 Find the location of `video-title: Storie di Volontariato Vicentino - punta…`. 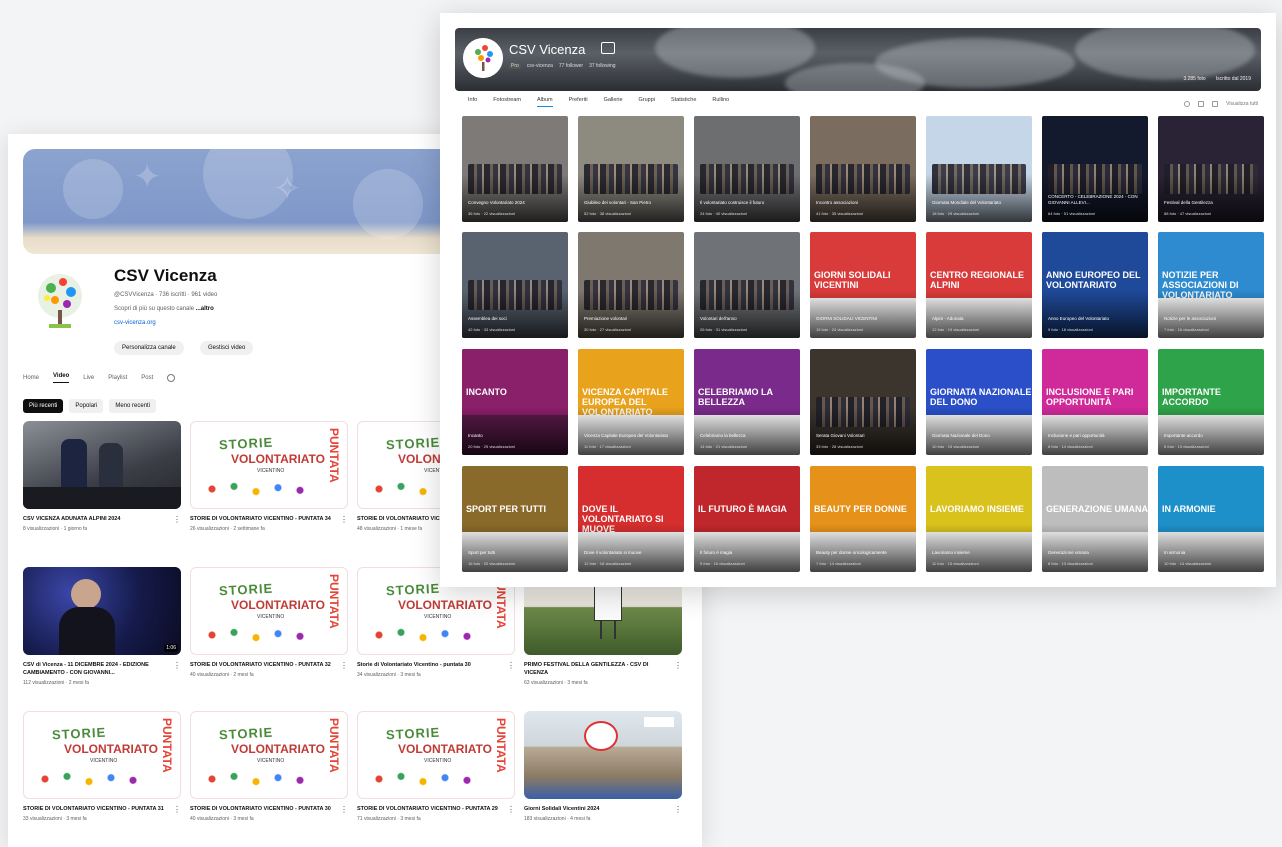

video-title: Storie di Volontariato Vicentino - punta… is located at coordinates (436, 665).